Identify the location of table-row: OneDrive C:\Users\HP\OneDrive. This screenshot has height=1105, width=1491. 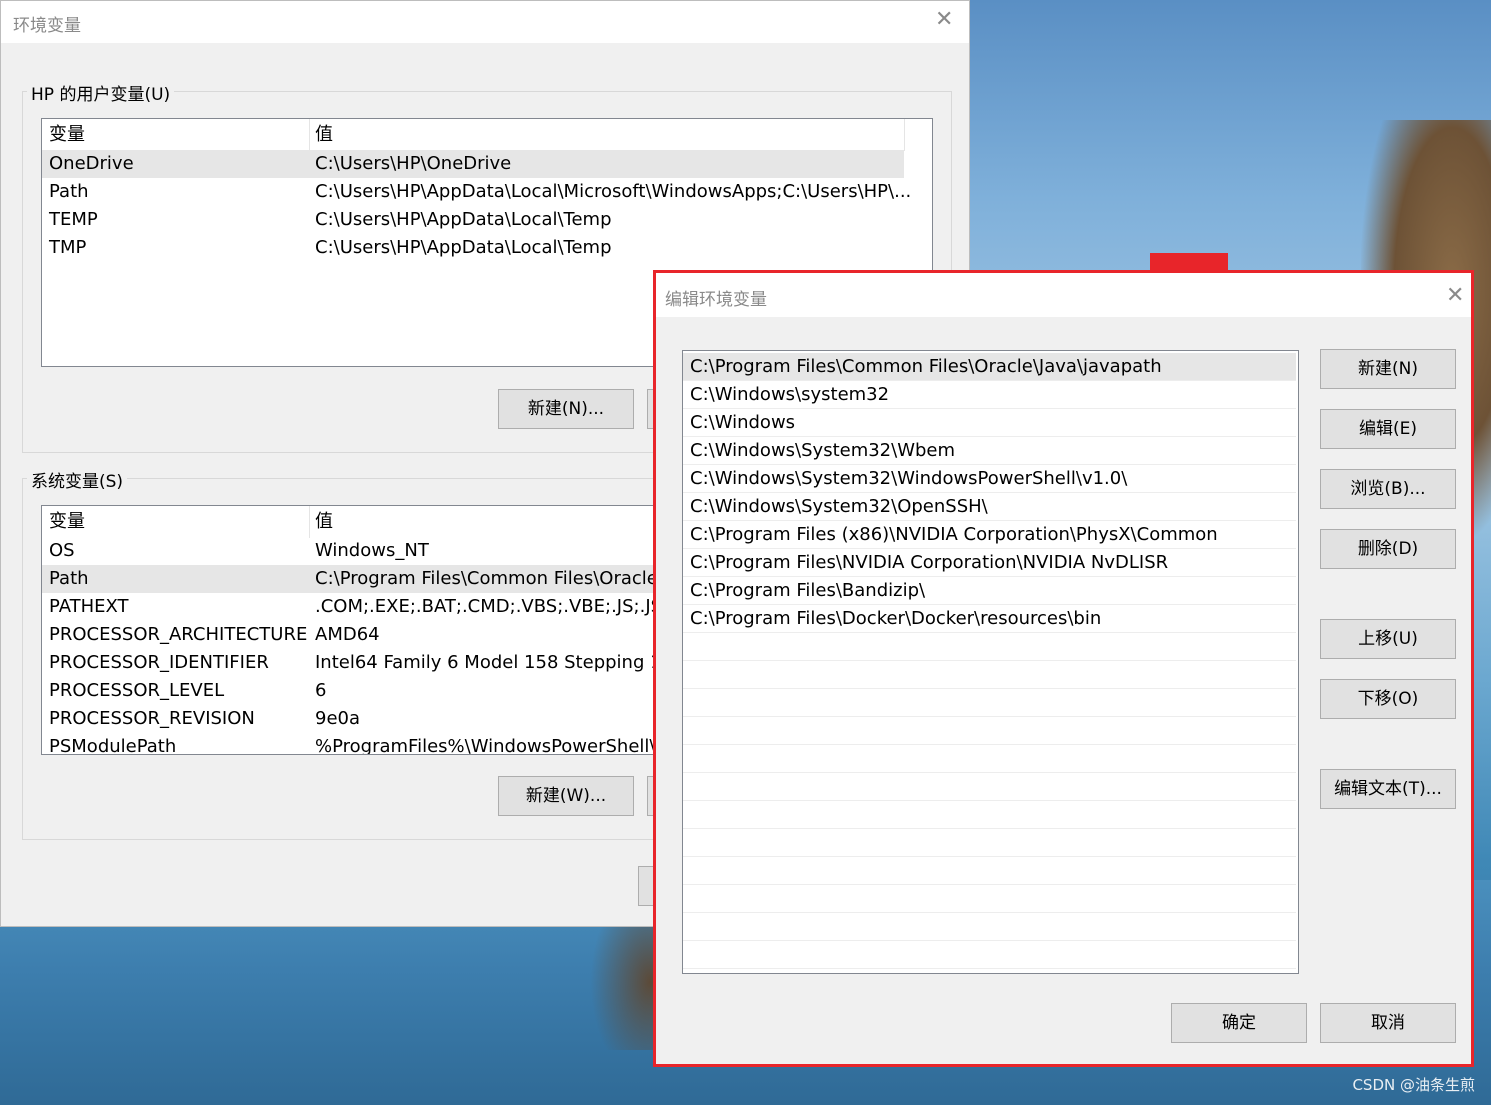
(473, 164).